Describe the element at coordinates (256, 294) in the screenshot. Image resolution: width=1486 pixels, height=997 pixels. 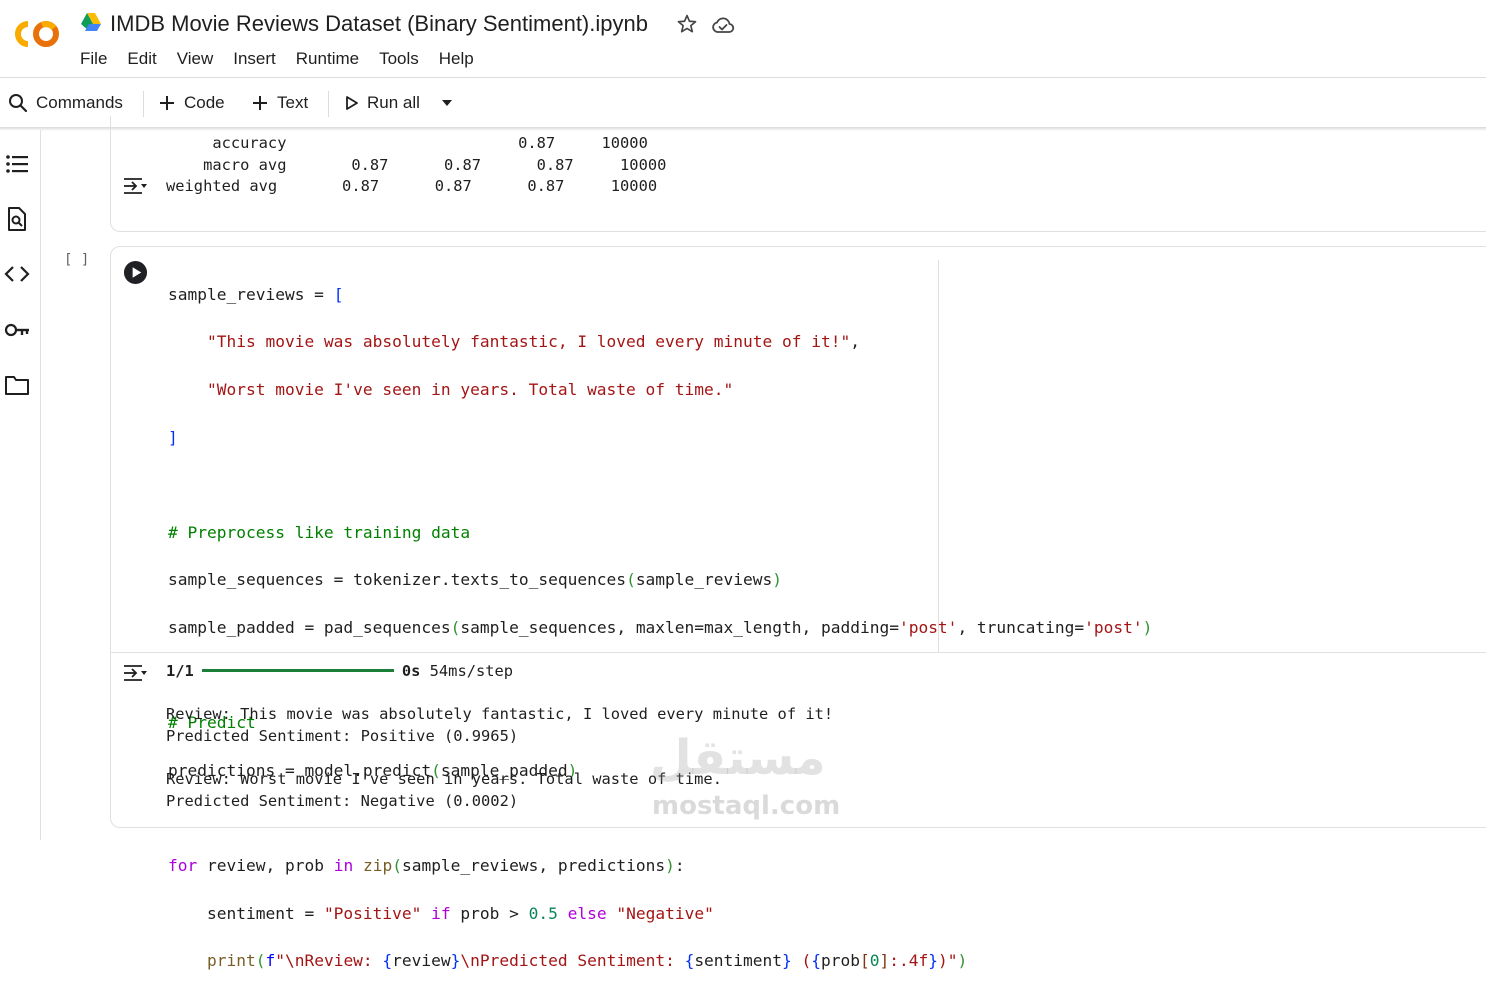
I see `code-line-1: sample_reviews = [` at that location.